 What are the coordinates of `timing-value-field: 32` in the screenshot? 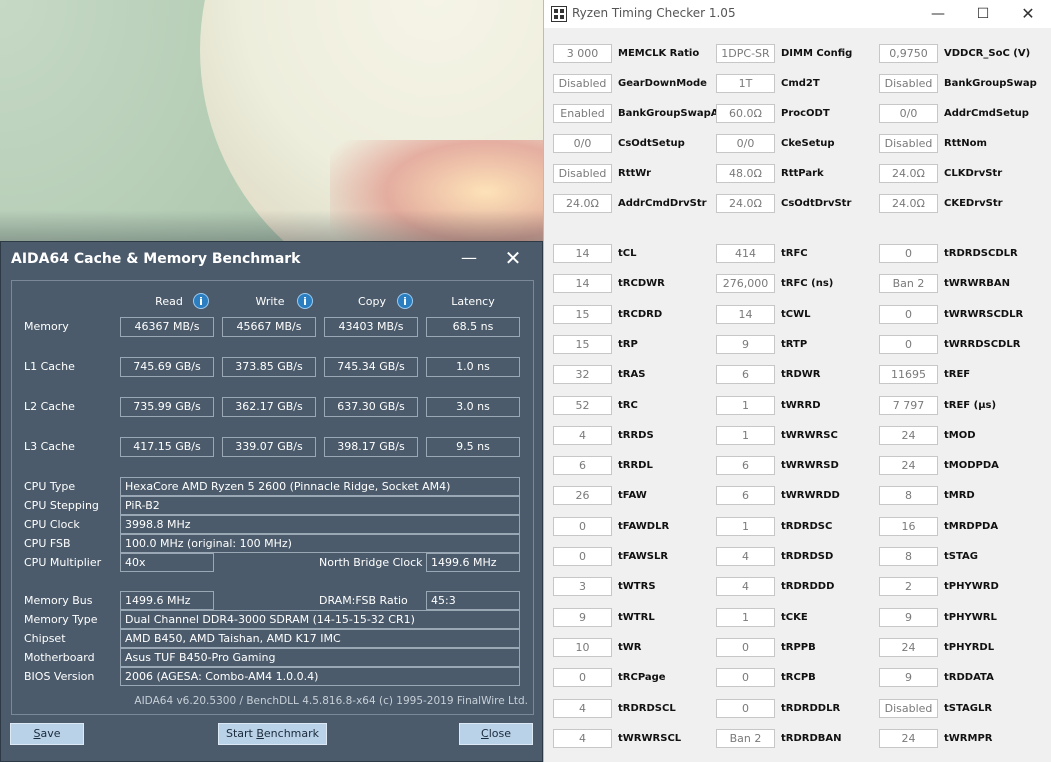 It's located at (582, 375).